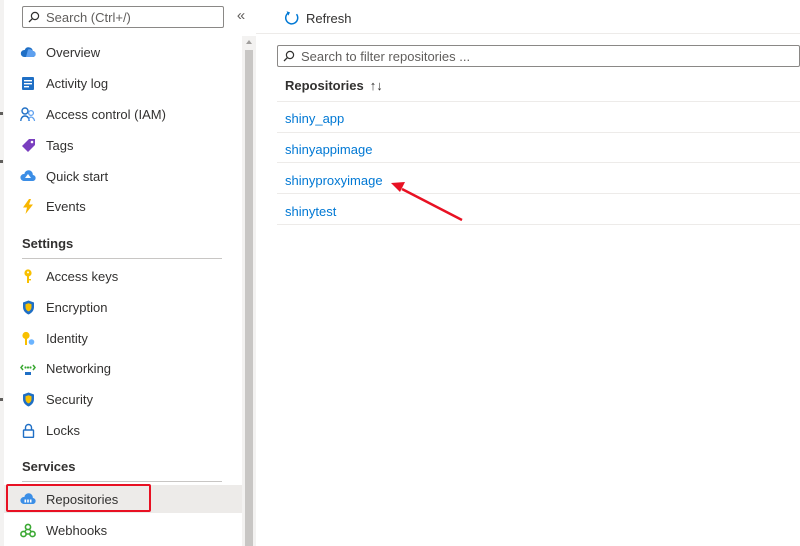  I want to click on sidebar-item-label: Events, so click(66, 206).